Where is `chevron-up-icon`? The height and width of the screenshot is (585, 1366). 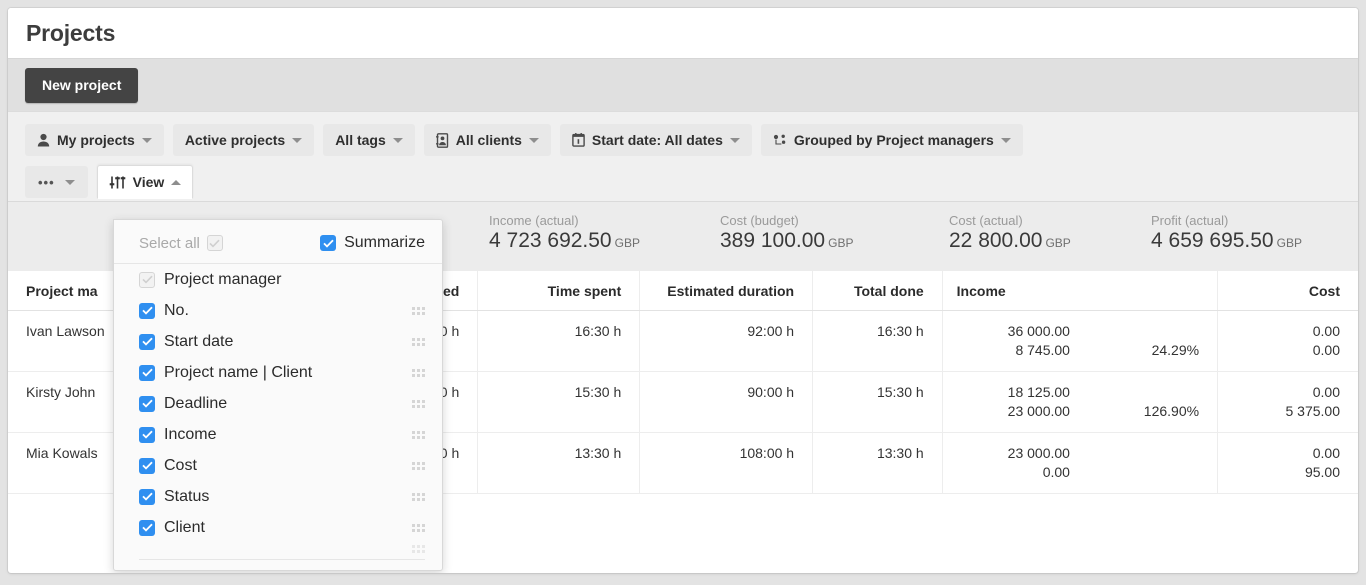
chevron-up-icon is located at coordinates (176, 182).